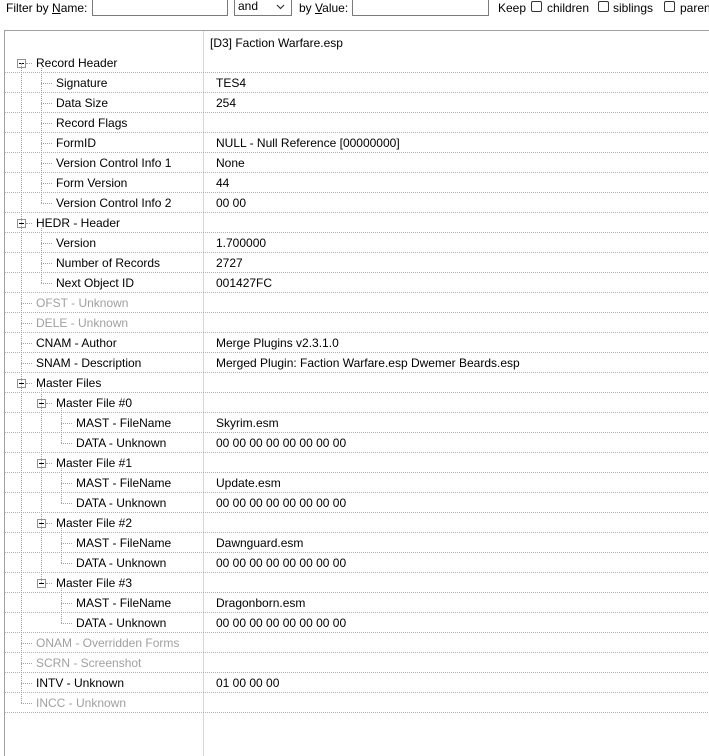  What do you see at coordinates (357, 423) in the screenshot?
I see `tree-row: MAST - FileName Skyrim.esm` at bounding box center [357, 423].